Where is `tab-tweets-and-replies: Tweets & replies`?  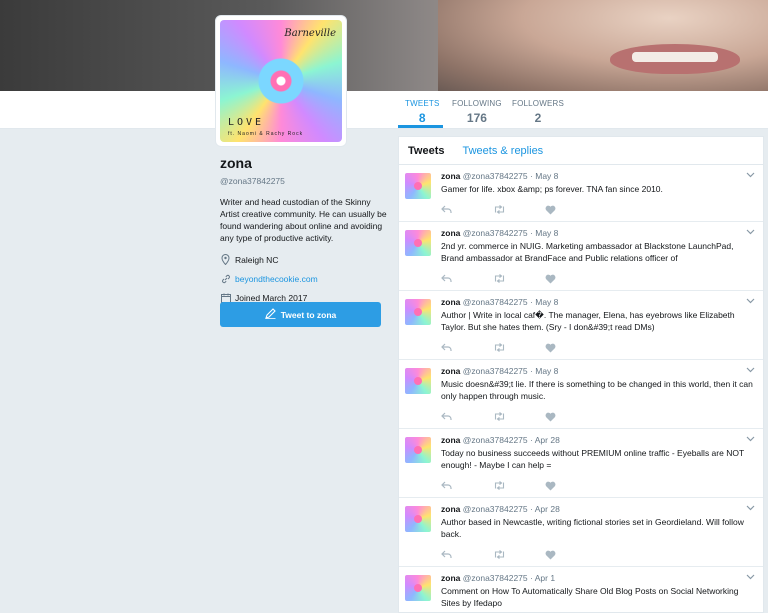
tab-tweets-and-replies: Tweets & replies is located at coordinates (502, 151).